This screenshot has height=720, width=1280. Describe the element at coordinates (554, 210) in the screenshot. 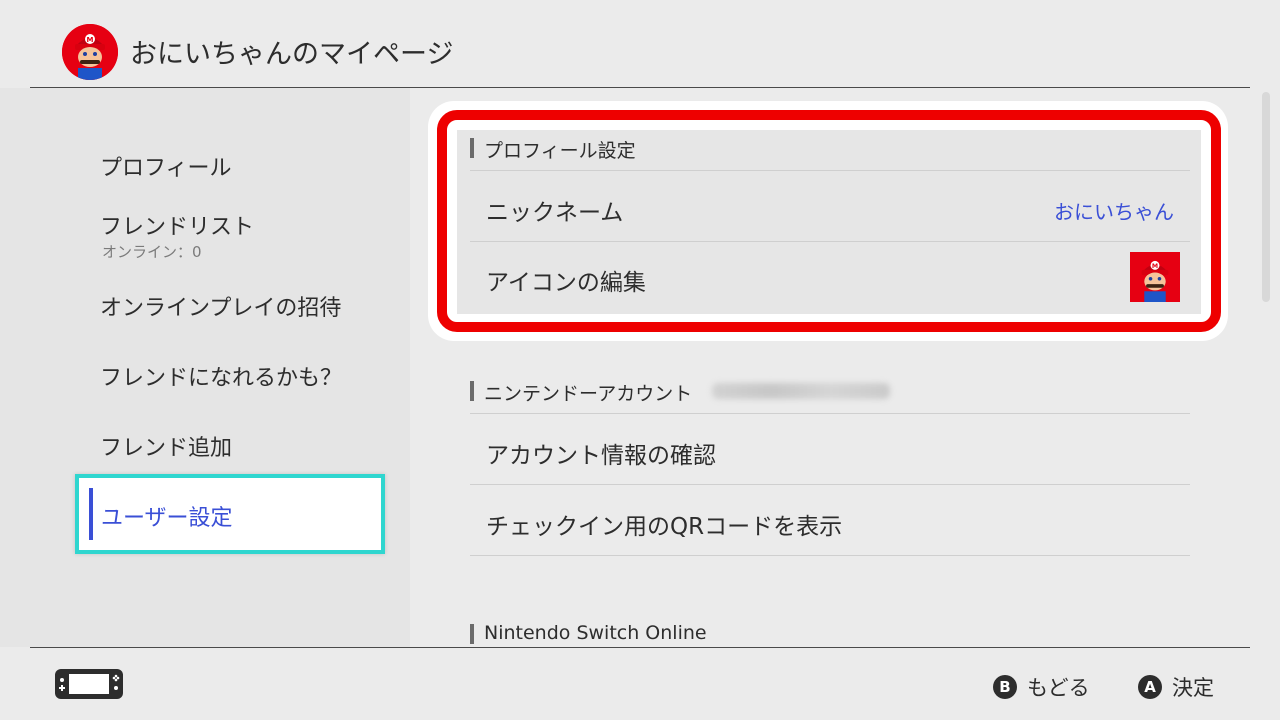

I see `nickname-row: ニックネーム` at that location.